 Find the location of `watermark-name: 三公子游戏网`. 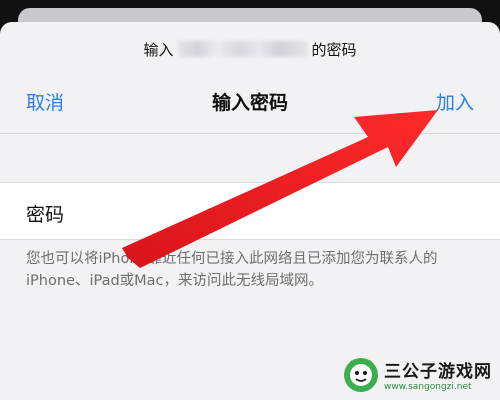

watermark-name: 三公子游戏网 is located at coordinates (438, 371).